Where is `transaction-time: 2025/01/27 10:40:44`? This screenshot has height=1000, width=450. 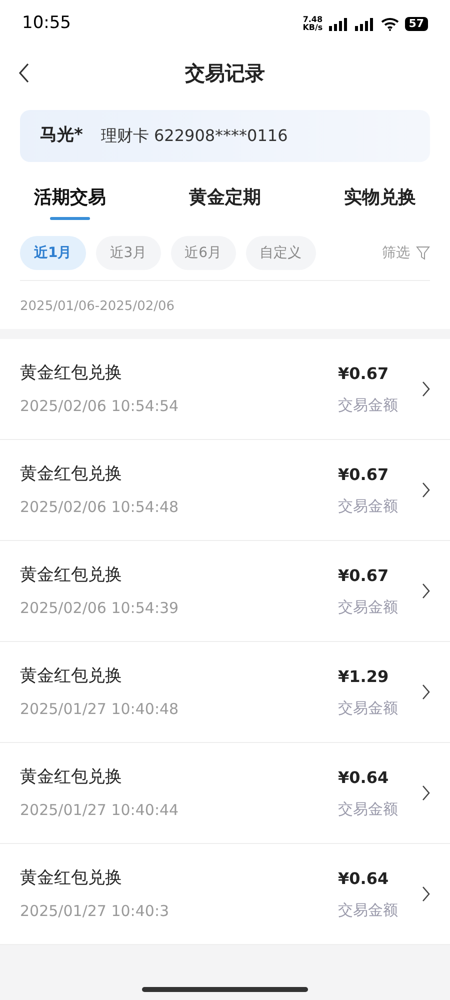
transaction-time: 2025/01/27 10:40:44 is located at coordinates (99, 810).